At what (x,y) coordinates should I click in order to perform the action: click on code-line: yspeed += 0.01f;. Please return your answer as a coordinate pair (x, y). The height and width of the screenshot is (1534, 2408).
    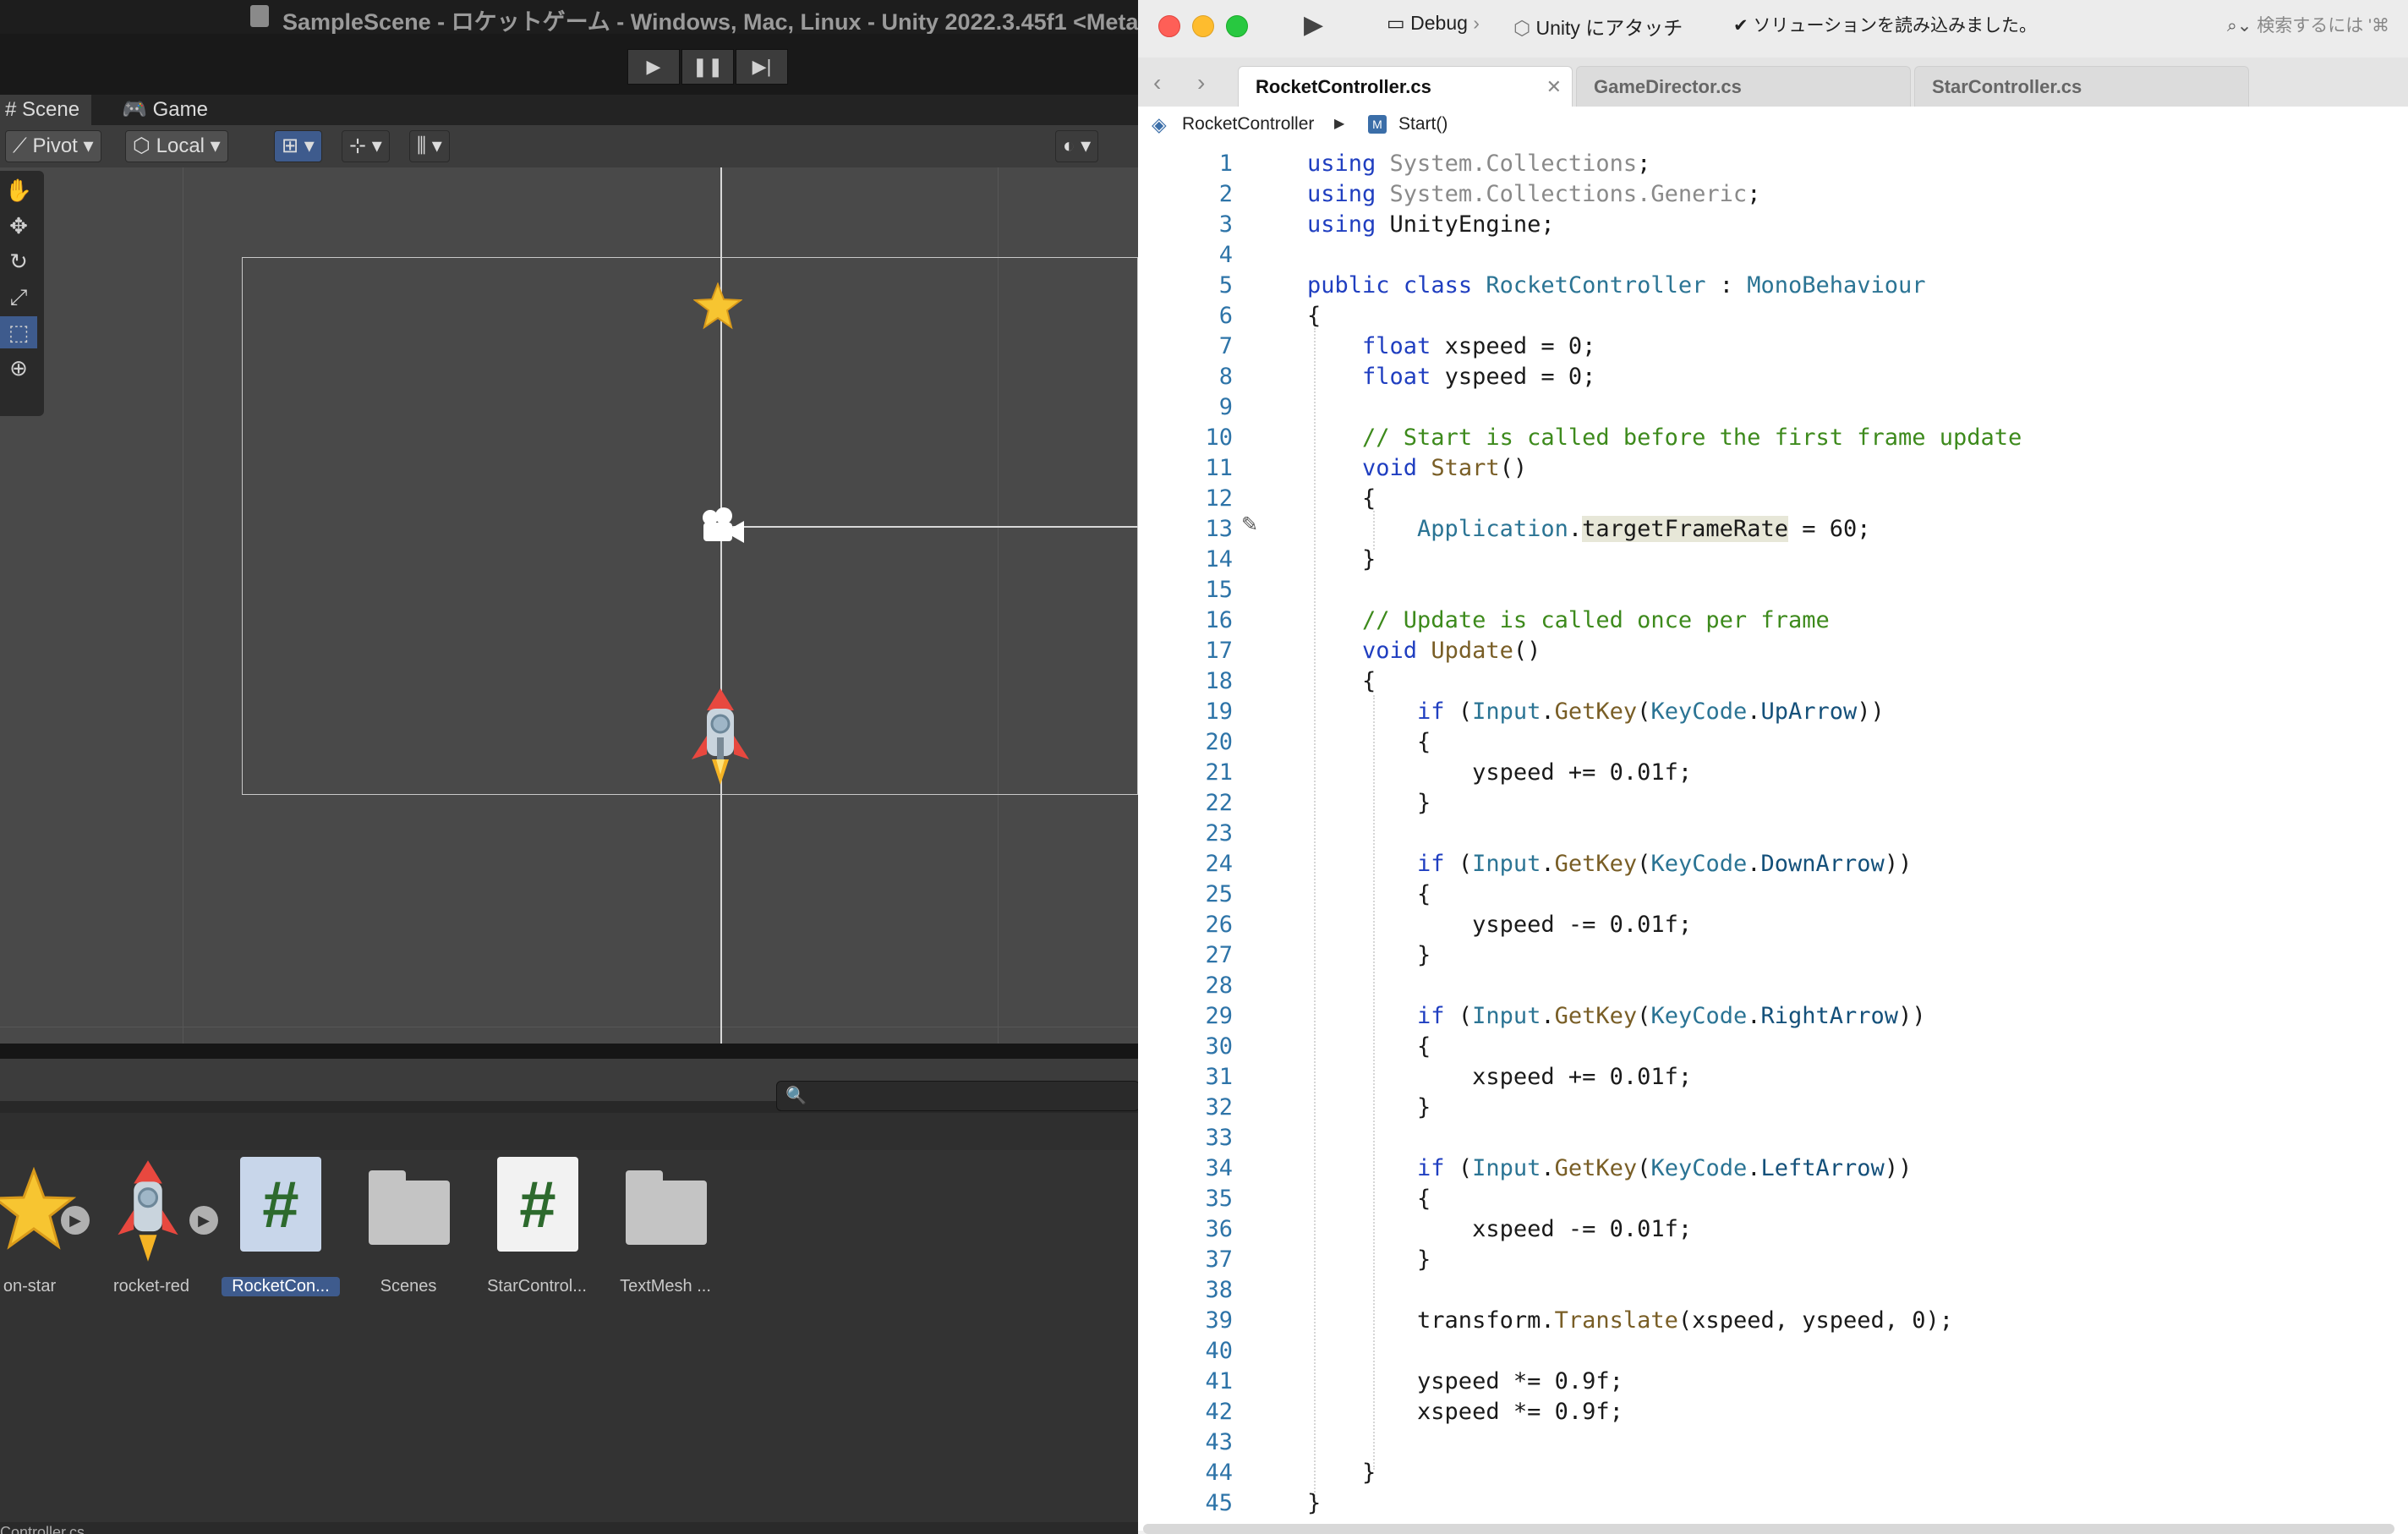
    Looking at the image, I should click on (1499, 773).